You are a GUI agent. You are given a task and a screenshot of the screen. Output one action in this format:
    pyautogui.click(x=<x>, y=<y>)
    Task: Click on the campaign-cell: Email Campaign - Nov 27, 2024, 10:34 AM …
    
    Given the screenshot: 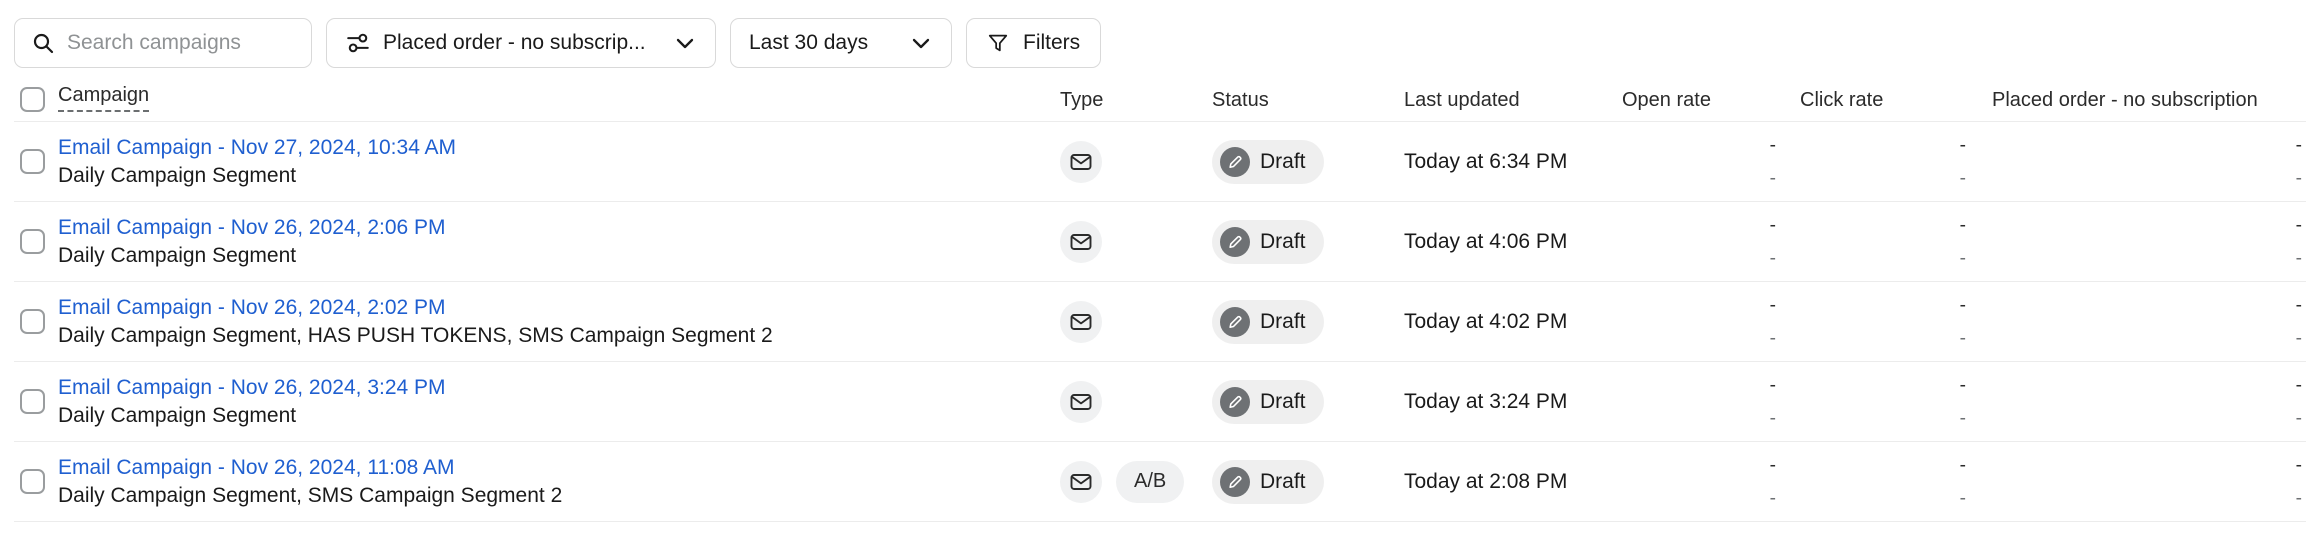 What is the action you would take?
    pyautogui.click(x=559, y=162)
    